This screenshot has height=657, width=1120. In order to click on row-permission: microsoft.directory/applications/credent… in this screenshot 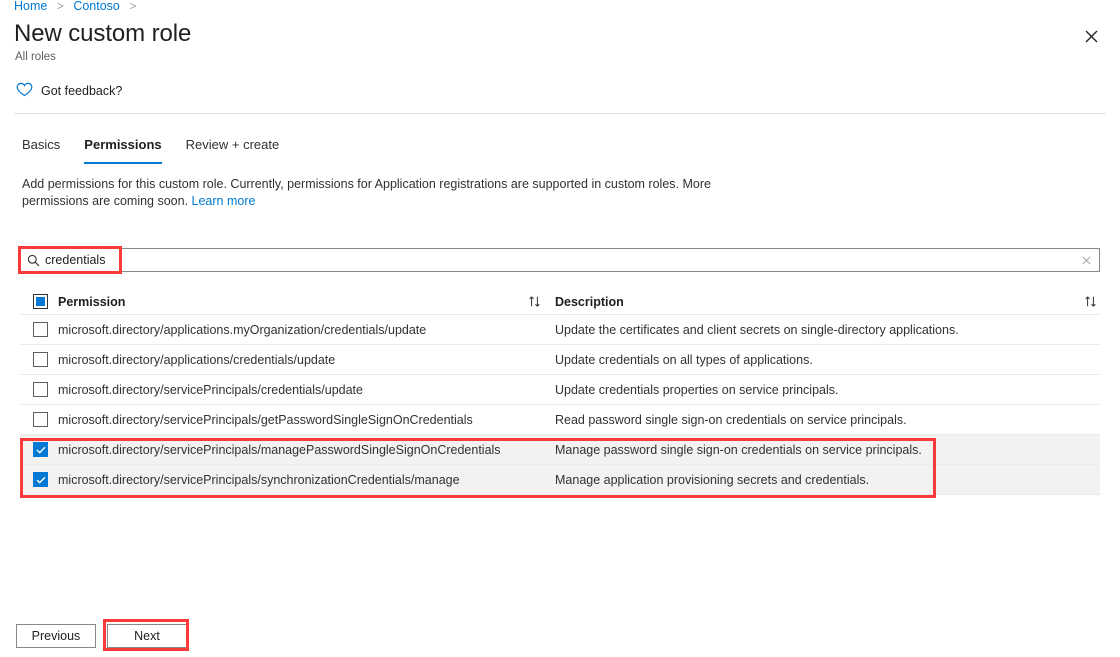, I will do `click(197, 359)`.